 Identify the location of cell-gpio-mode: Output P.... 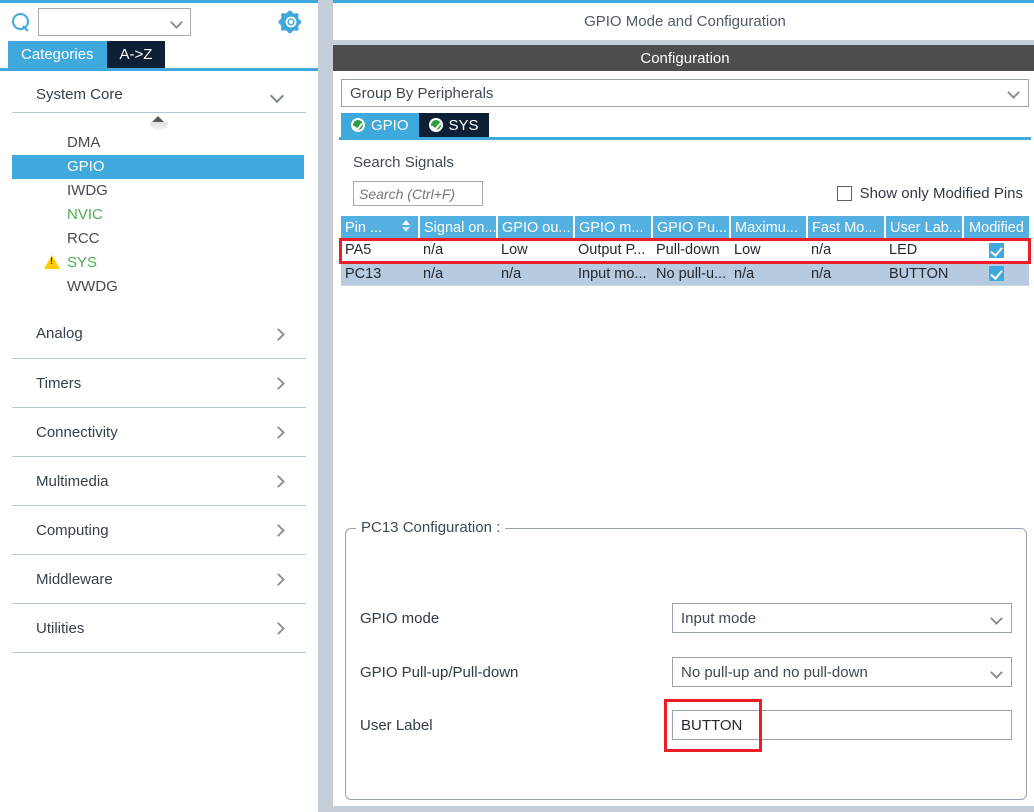
(613, 251).